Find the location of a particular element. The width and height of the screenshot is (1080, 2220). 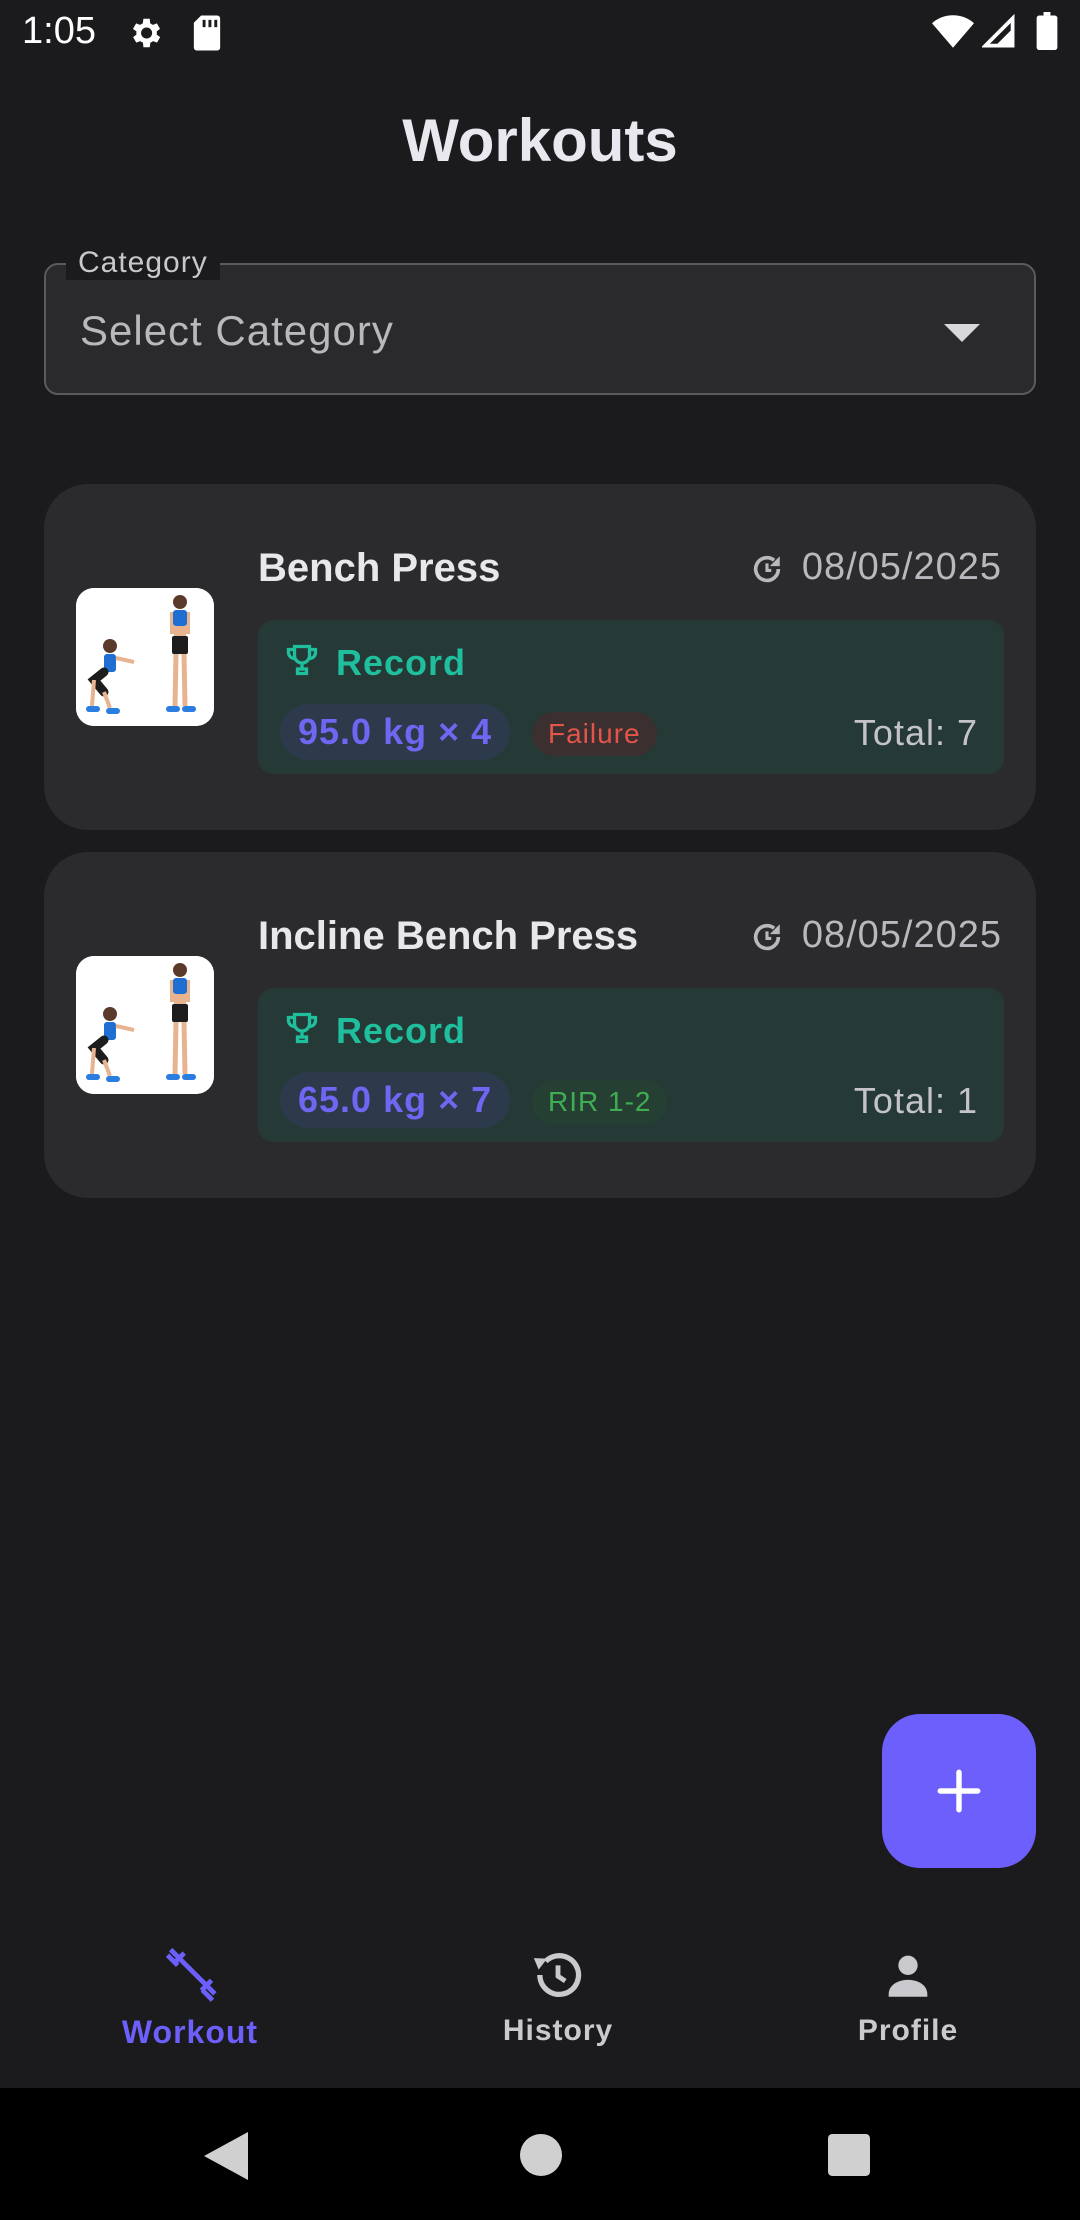

add-workout-button is located at coordinates (959, 1791).